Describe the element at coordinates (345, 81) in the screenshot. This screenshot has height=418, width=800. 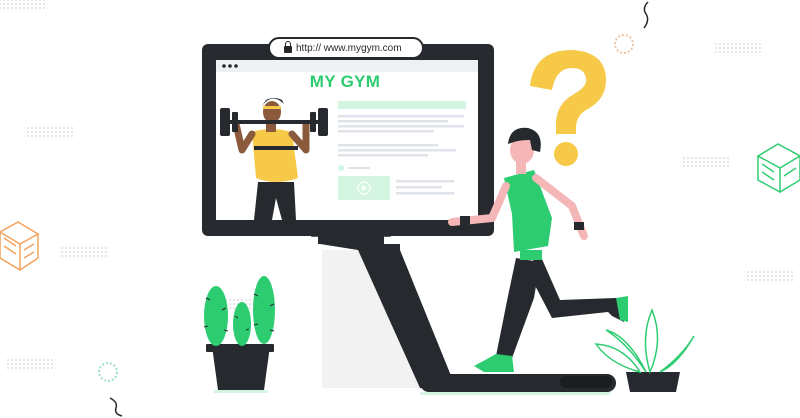
I see `site-title: MY GYM` at that location.